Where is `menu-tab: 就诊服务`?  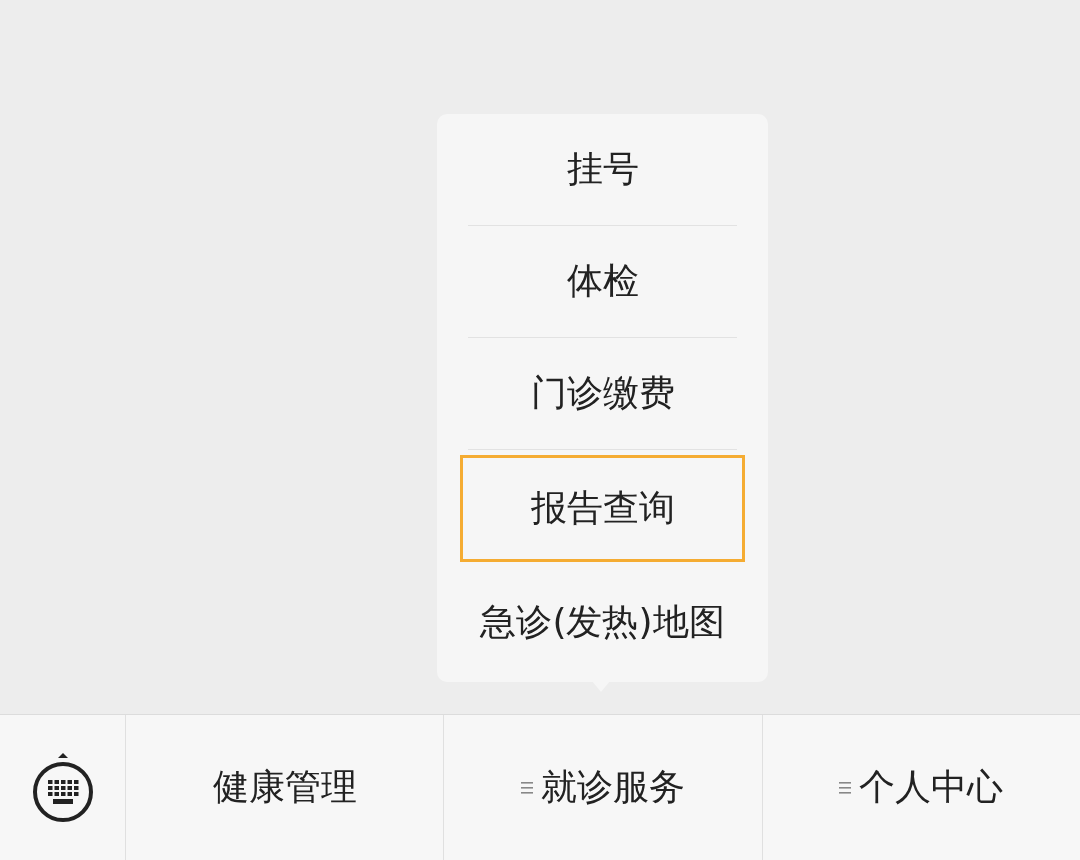
menu-tab: 就诊服务 is located at coordinates (603, 787).